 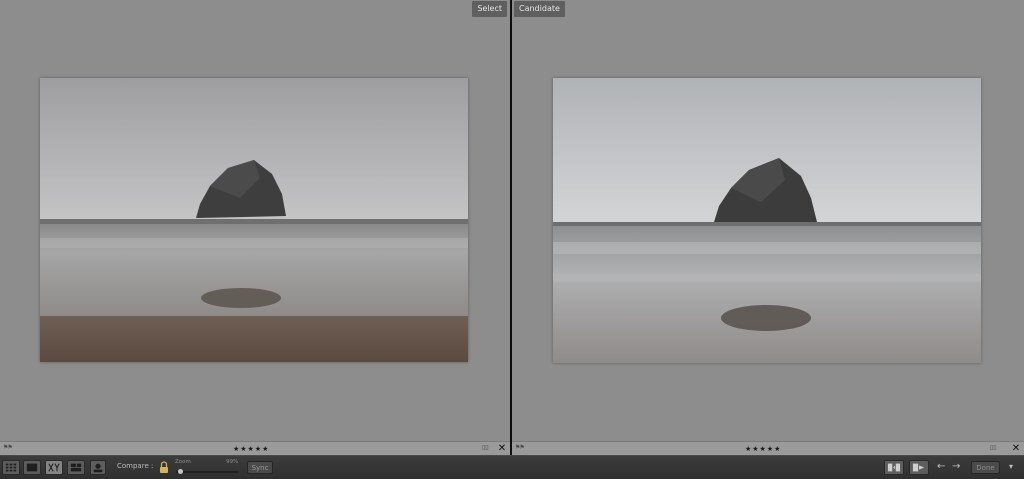 What do you see at coordinates (260, 467) in the screenshot?
I see `sync-button: Sync` at bounding box center [260, 467].